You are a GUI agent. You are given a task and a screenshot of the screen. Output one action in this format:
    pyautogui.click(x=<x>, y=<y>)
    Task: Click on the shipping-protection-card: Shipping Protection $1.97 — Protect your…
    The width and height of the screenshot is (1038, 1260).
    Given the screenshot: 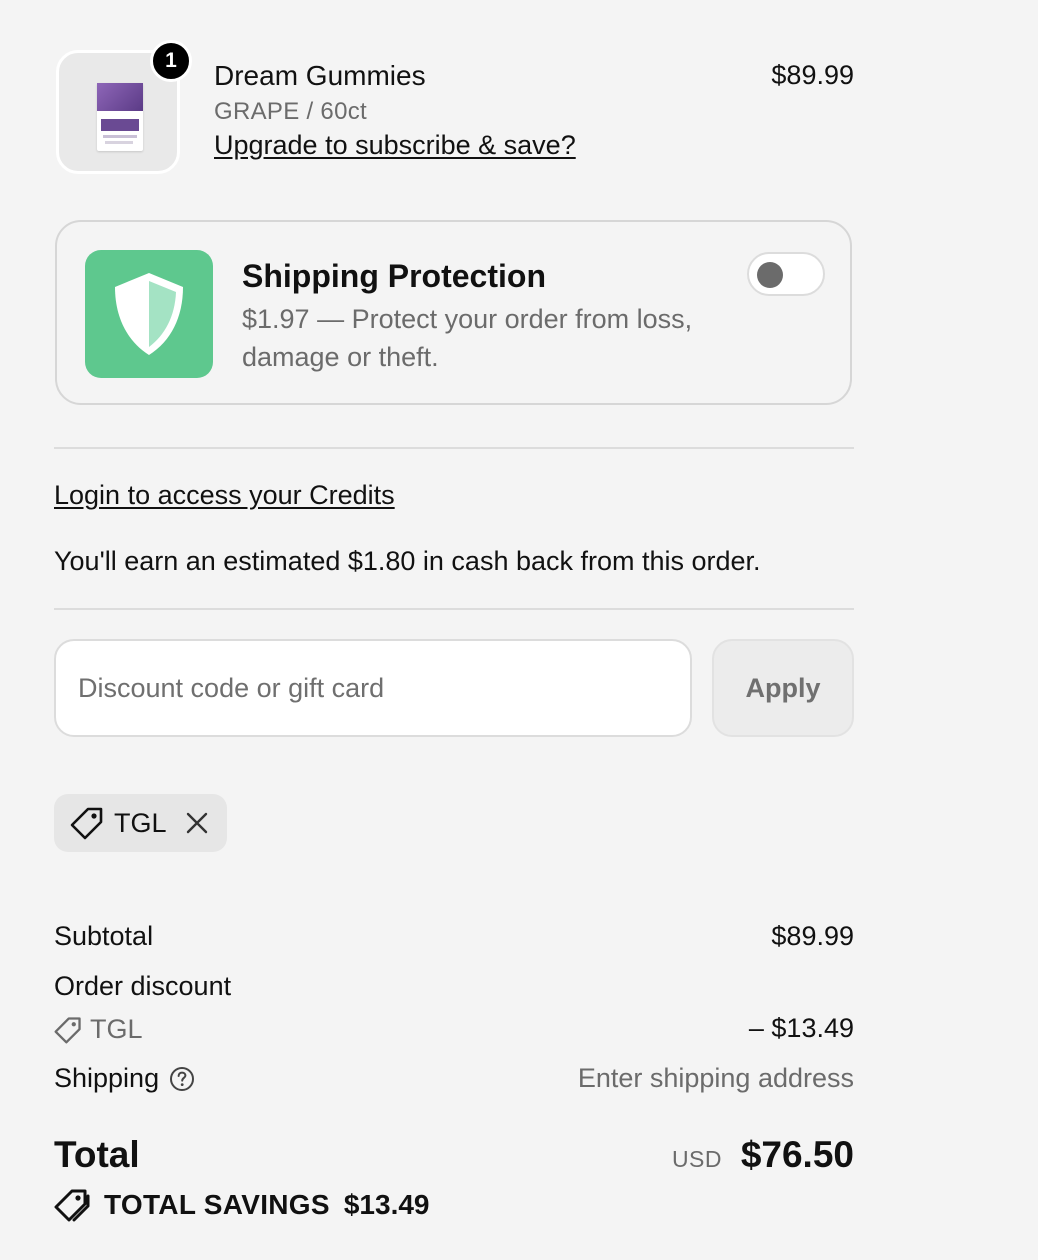 What is the action you would take?
    pyautogui.click(x=453, y=312)
    